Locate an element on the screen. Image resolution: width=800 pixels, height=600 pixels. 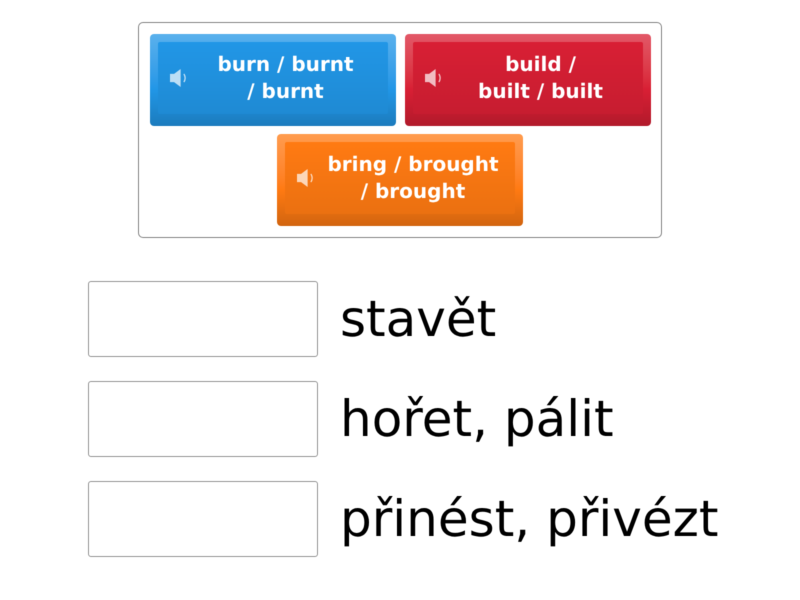
word-tile: bring / brought / brought is located at coordinates (400, 180).